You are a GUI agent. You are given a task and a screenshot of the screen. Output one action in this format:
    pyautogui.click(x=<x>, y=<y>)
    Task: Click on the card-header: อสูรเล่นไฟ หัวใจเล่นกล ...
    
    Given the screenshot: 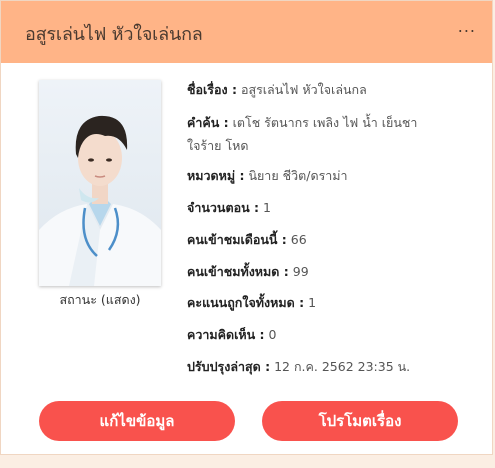 What is the action you would take?
    pyautogui.click(x=246, y=32)
    